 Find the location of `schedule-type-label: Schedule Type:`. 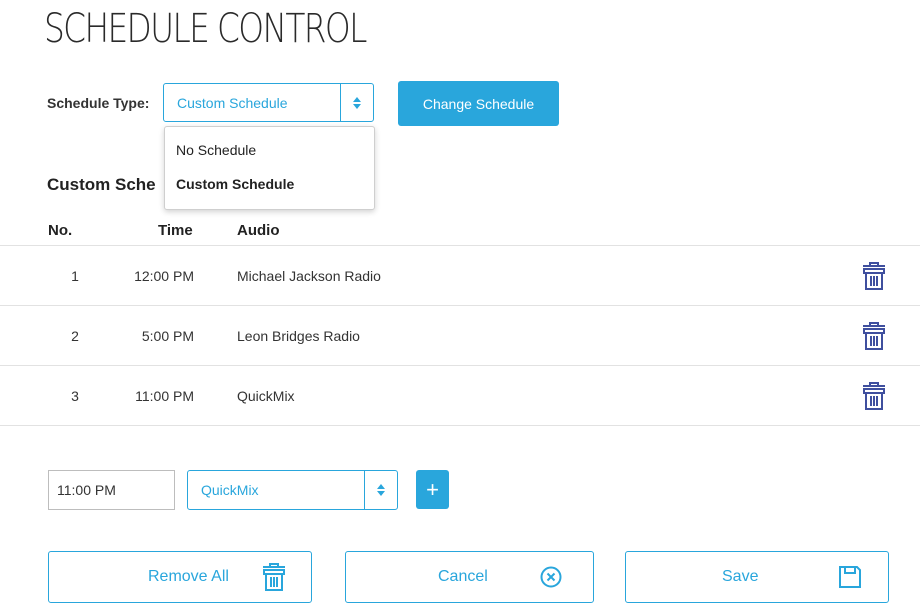

schedule-type-label: Schedule Type: is located at coordinates (98, 103).